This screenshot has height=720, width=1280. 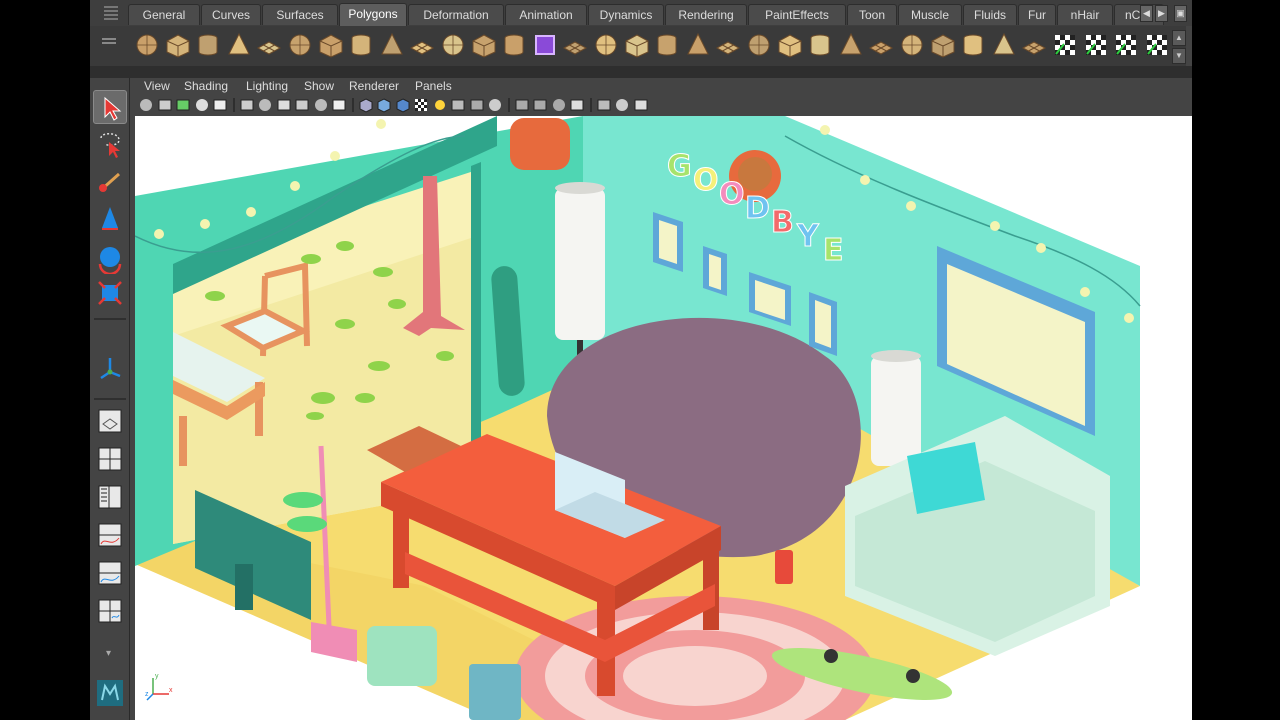 I want to click on gate-mask-icon, so click(x=284, y=105).